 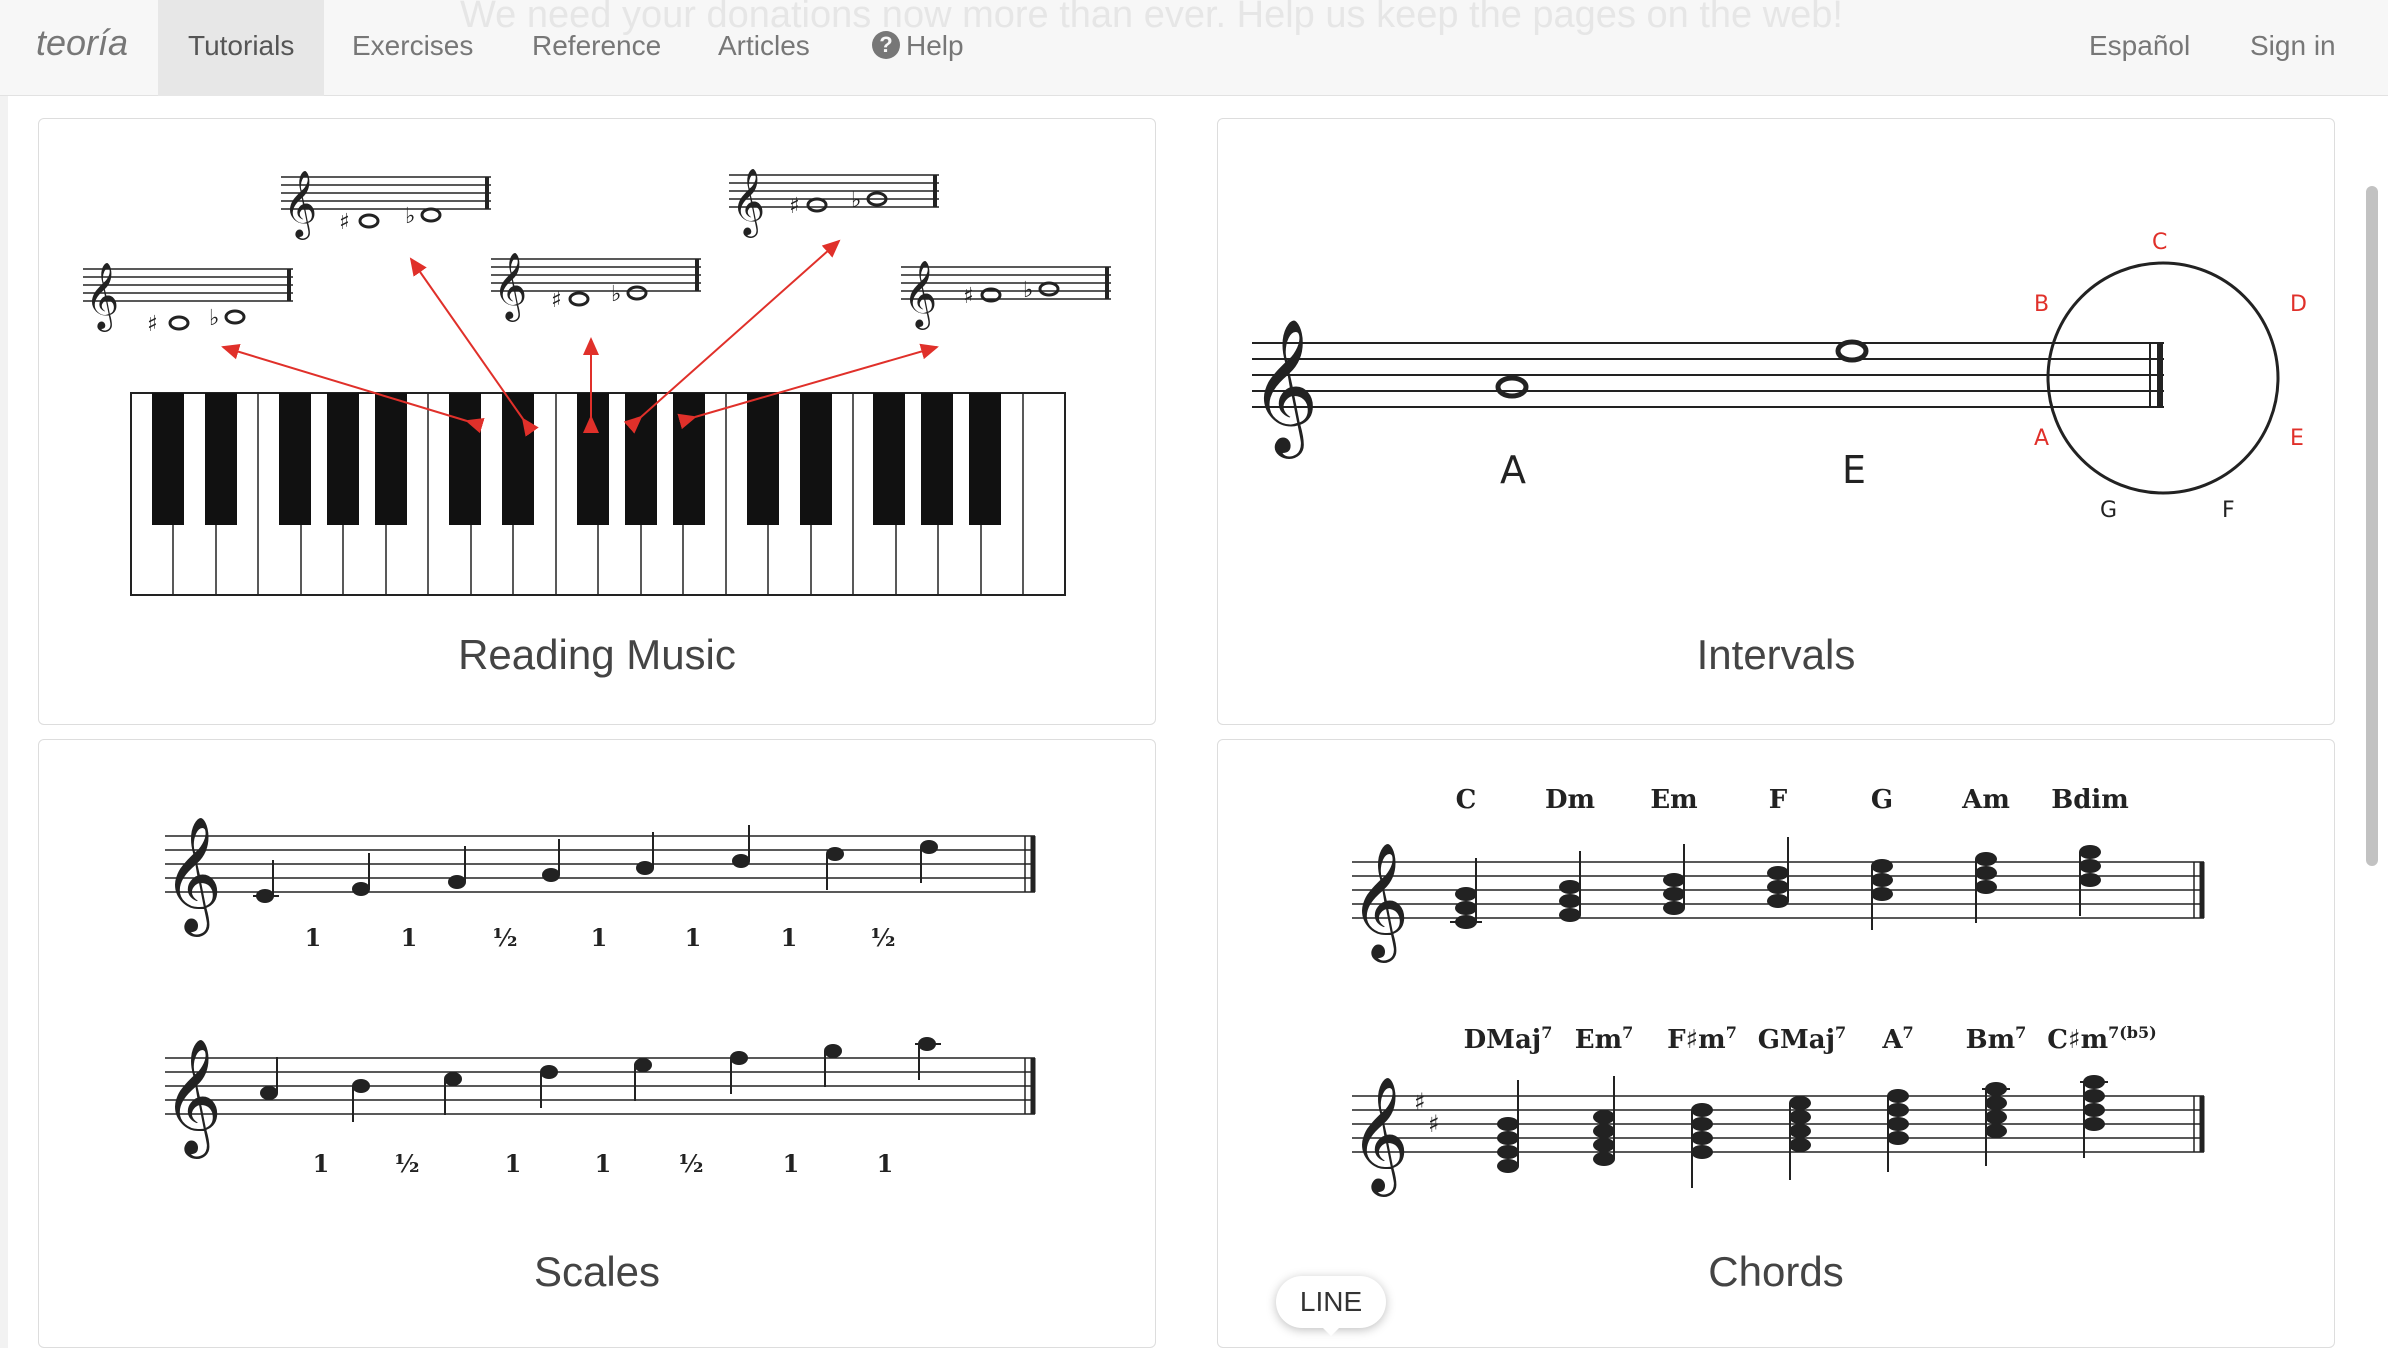 I want to click on nav-reference: Reference, so click(x=596, y=48).